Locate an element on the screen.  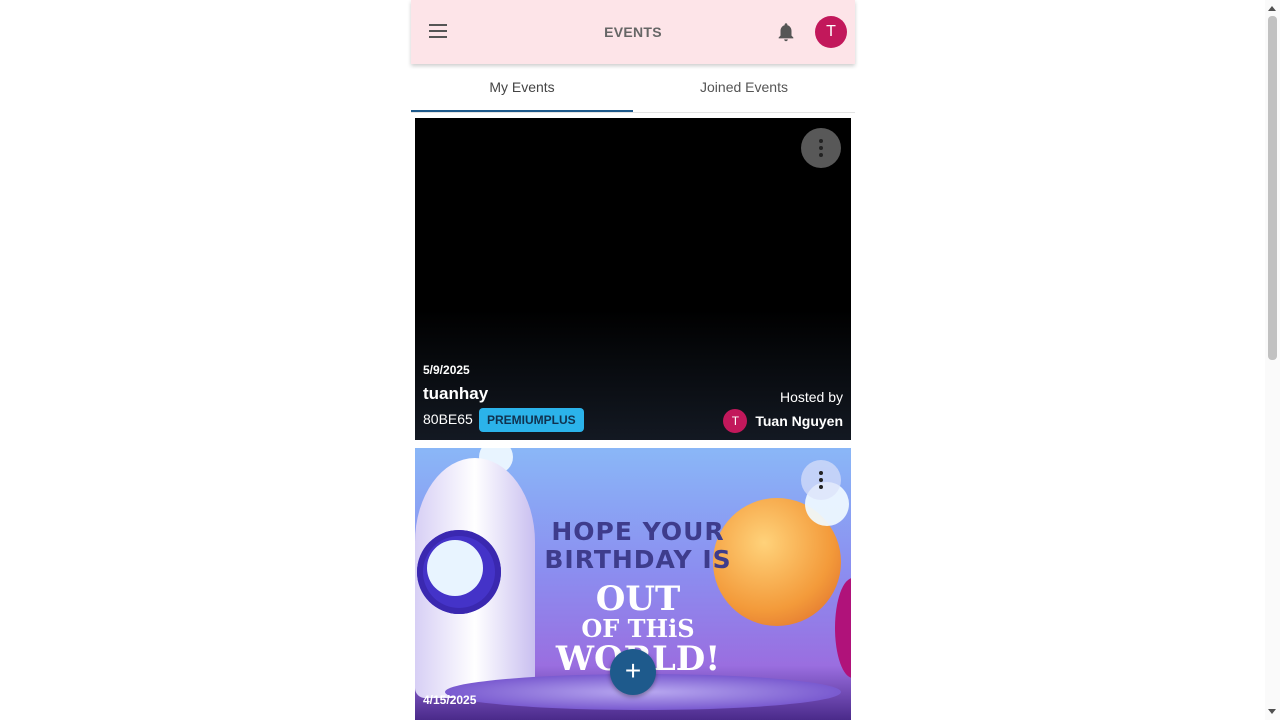
event-date: 4/15/2025 is located at coordinates (450, 700).